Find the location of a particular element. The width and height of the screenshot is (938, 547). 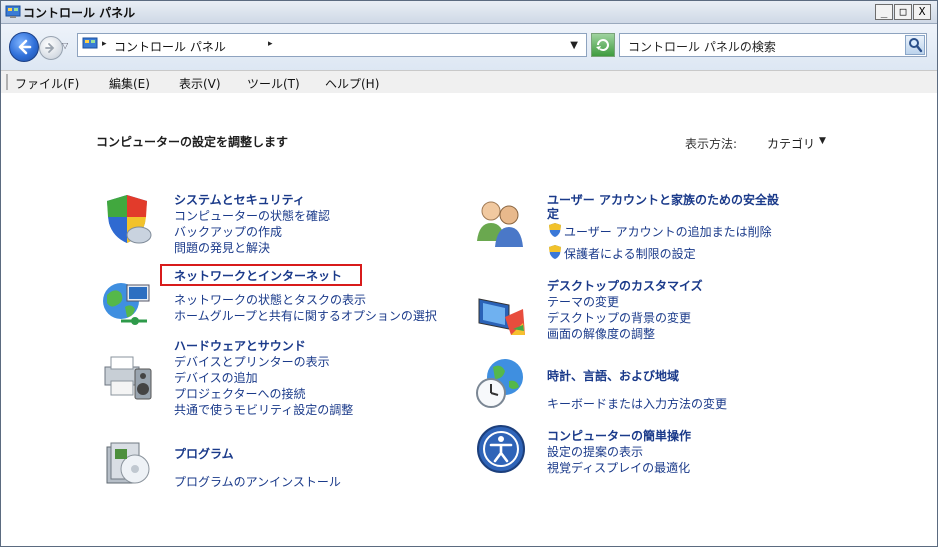

link-check-computer-status: コンピューターの状態を確認 is located at coordinates (252, 215).